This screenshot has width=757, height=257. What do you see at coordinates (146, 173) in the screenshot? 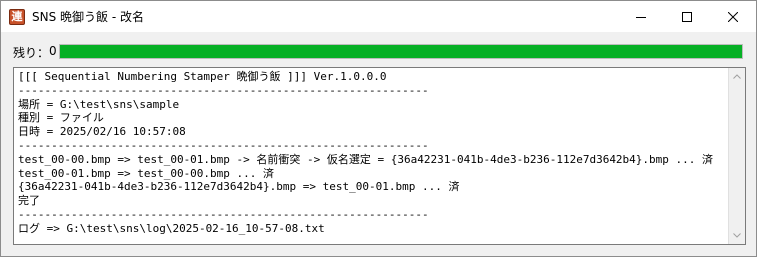
I see `log-line: test_00-01.bmp => test_00-00.bmp ... 済` at bounding box center [146, 173].